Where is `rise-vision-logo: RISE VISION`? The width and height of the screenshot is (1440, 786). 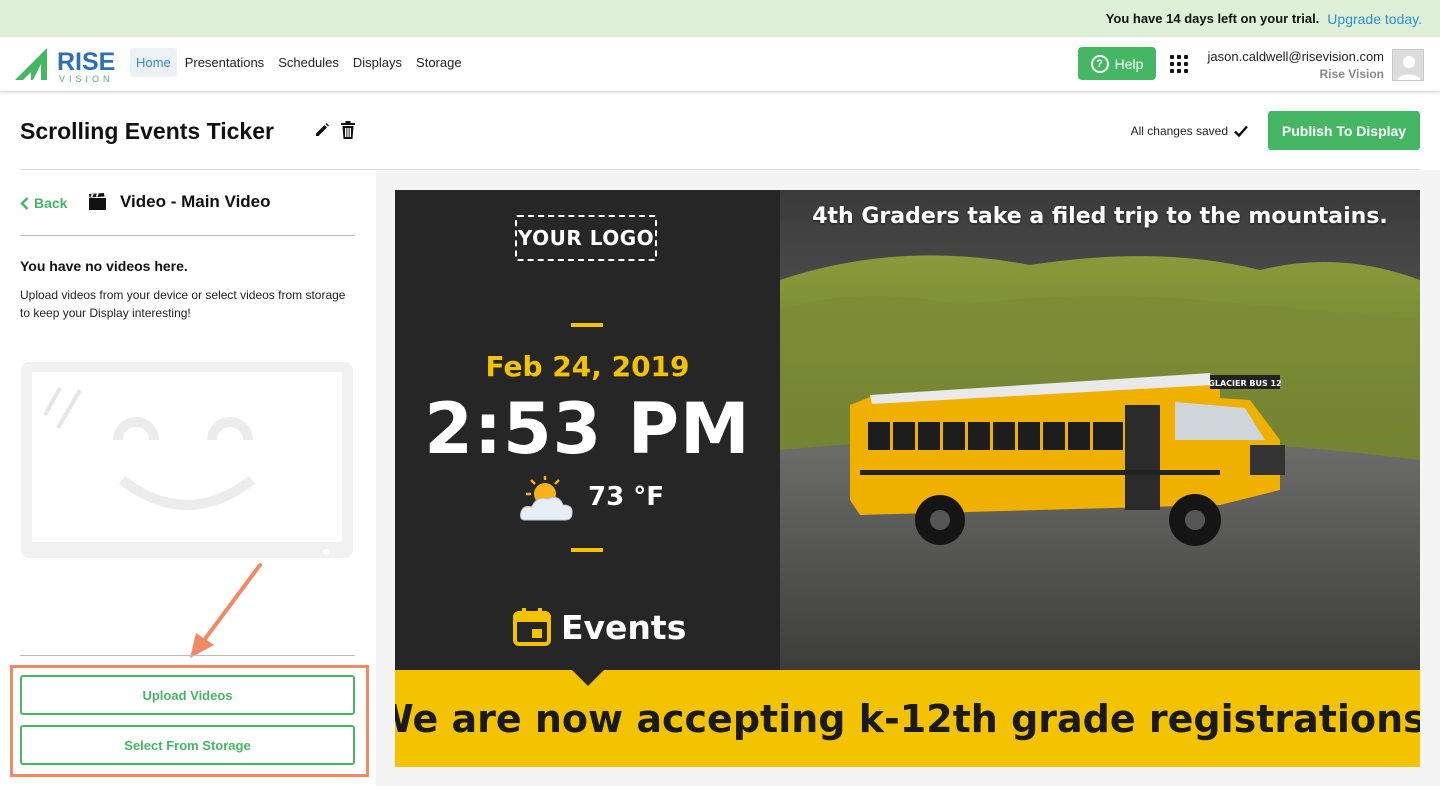 rise-vision-logo: RISE VISION is located at coordinates (67, 65).